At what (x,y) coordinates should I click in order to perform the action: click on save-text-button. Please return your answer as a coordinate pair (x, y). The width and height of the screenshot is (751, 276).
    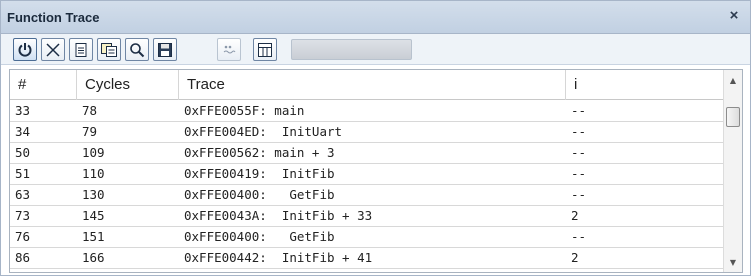
    Looking at the image, I should click on (81, 49).